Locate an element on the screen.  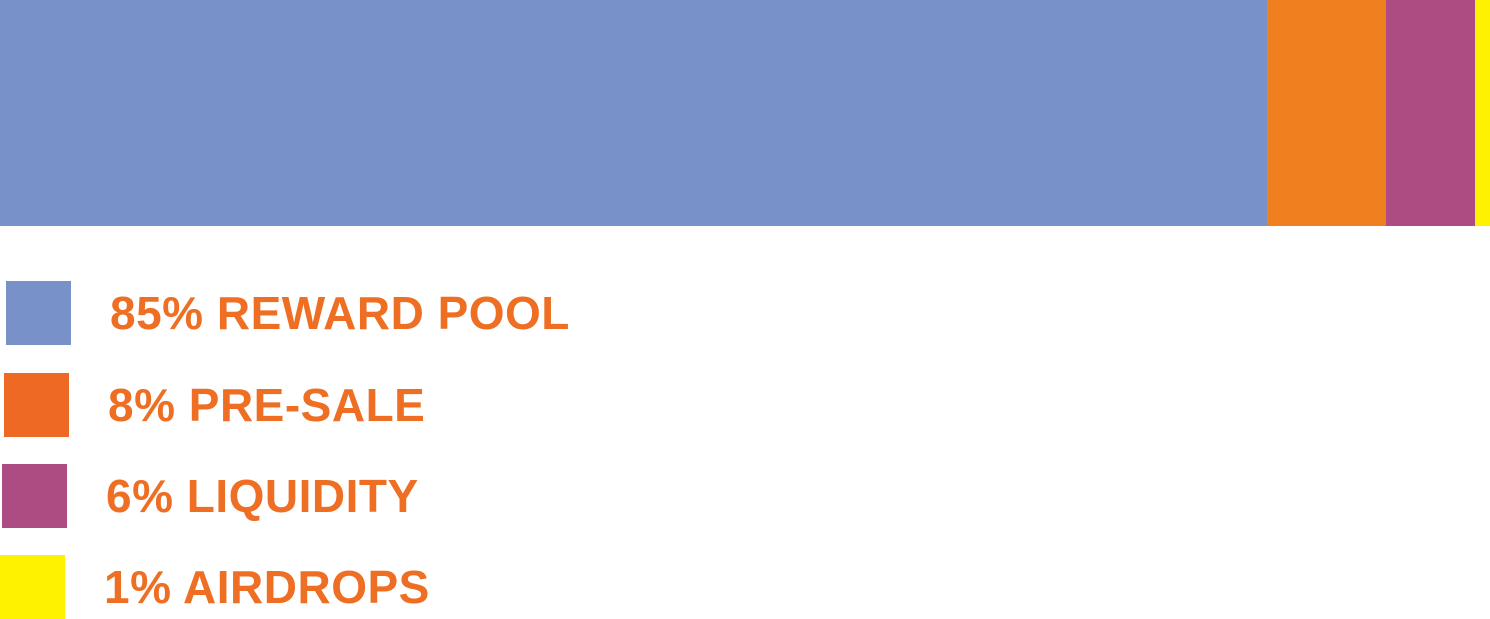
legend-item-reward-pool: 85% REWARD POOL is located at coordinates (287, 313).